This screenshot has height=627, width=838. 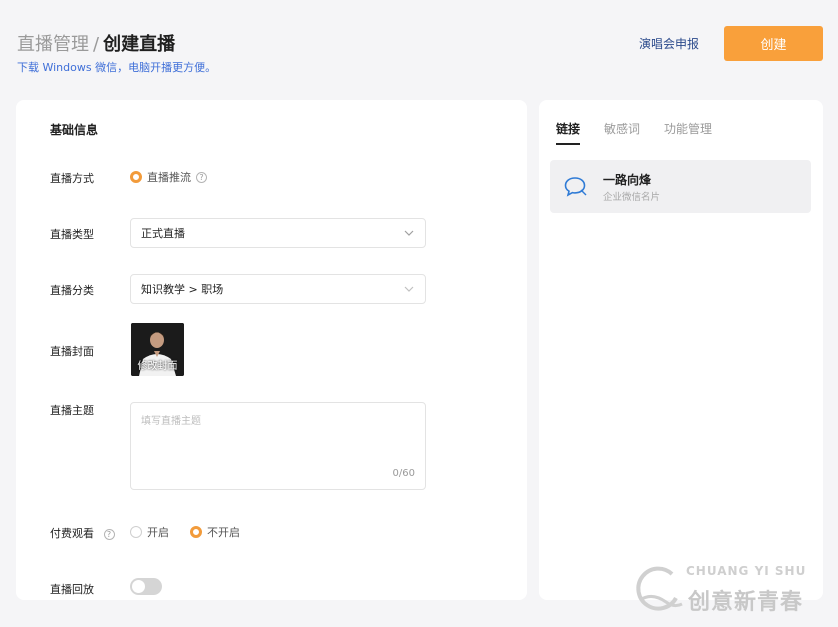 I want to click on watermark-logo-icon, so click(x=659, y=588).